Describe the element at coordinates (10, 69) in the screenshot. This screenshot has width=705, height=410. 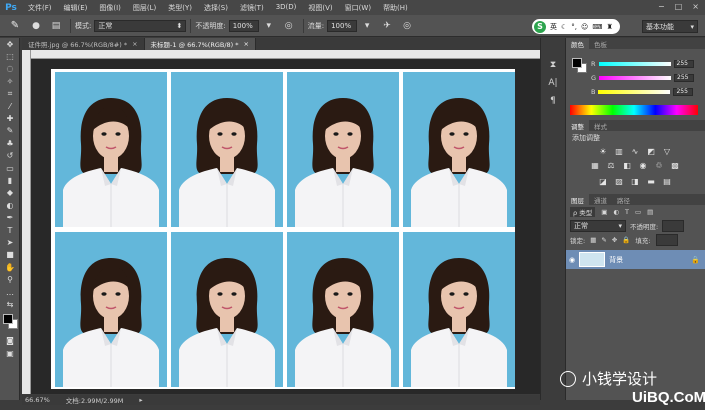
I see `lasso-tool-icon: ◌` at that location.